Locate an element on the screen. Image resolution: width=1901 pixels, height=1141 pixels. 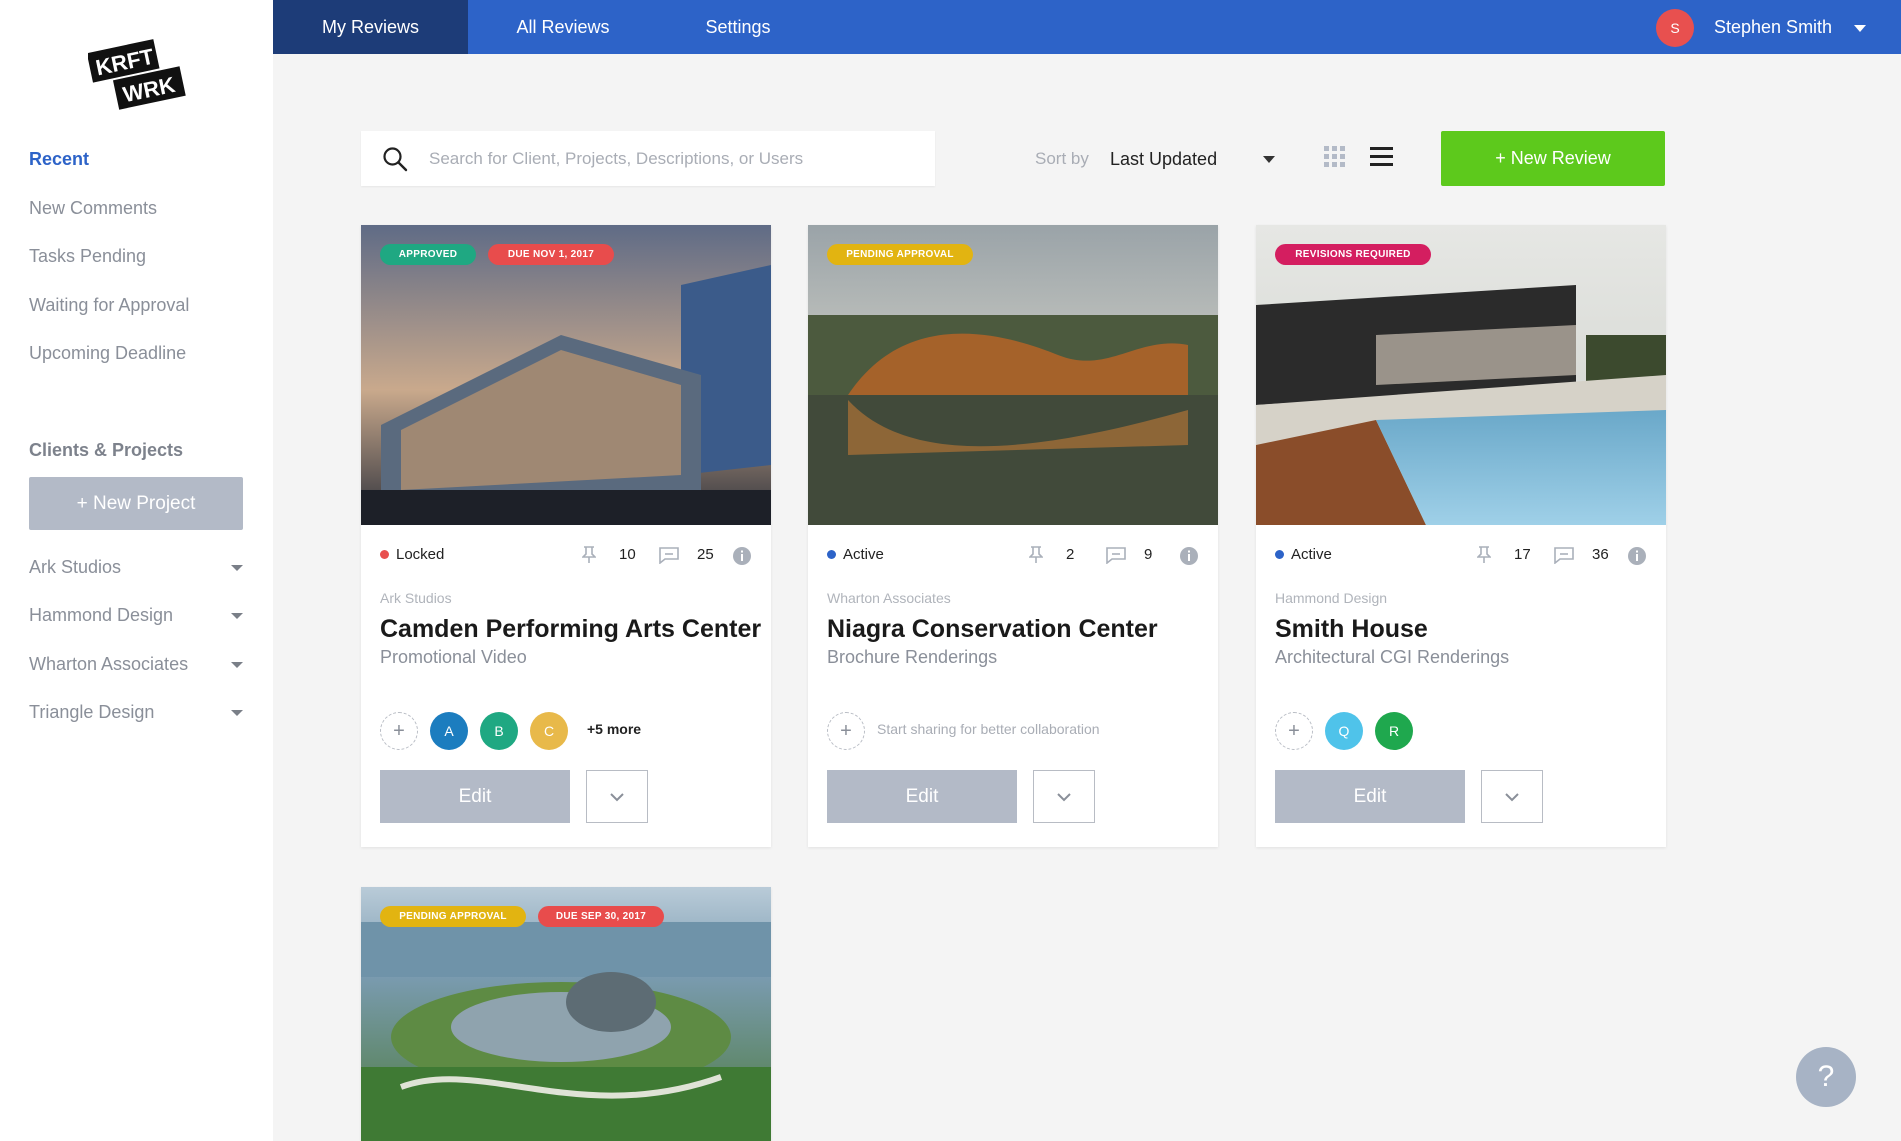
review-card: PENDING APPROVAL DUE SEP 30, 2017 is located at coordinates (566, 1014).